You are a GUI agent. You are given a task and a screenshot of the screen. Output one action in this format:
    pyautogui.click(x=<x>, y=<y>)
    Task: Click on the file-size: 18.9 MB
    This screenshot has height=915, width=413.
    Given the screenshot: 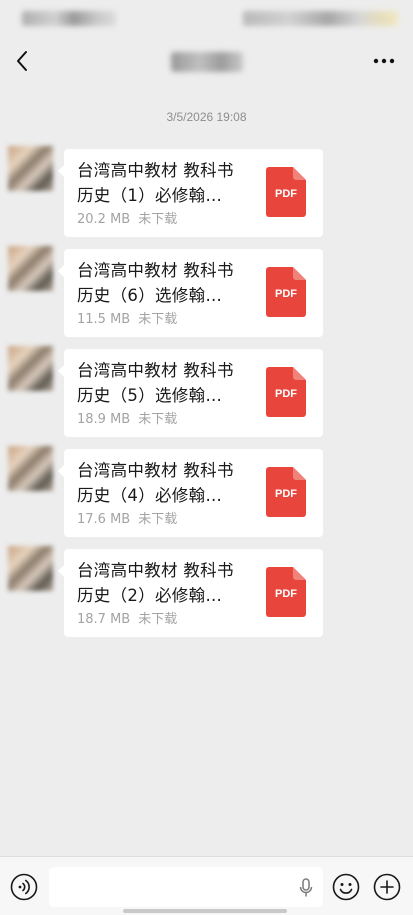 What is the action you would take?
    pyautogui.click(x=104, y=419)
    